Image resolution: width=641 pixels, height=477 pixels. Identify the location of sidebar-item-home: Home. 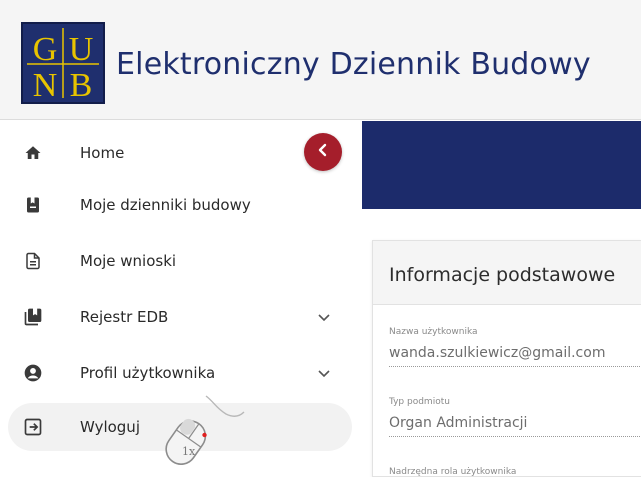
(180, 153).